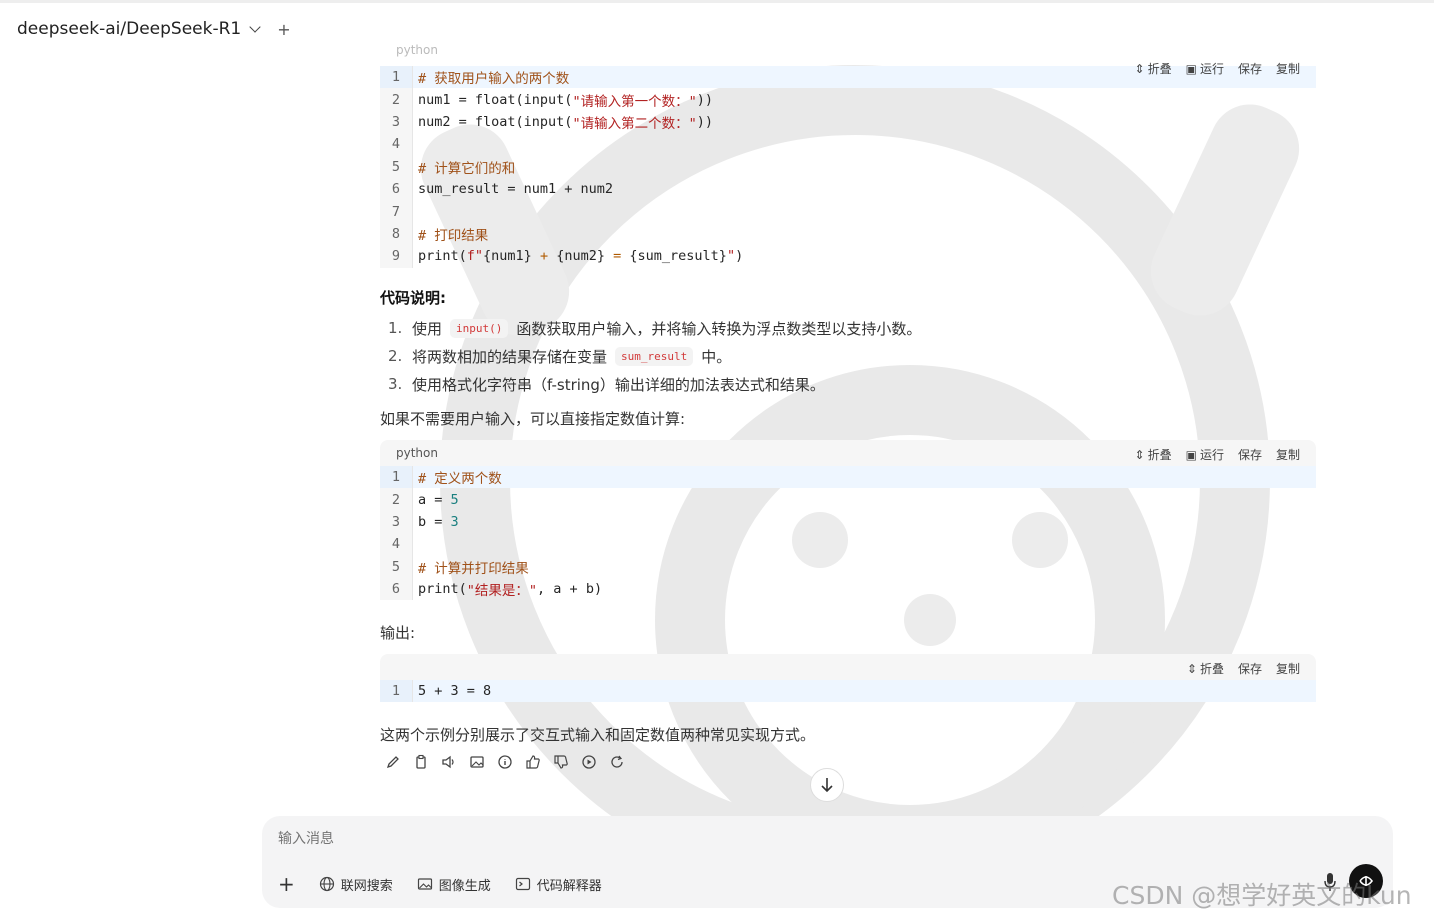  I want to click on code-line: 1 5 + 3 = 8, so click(848, 691).